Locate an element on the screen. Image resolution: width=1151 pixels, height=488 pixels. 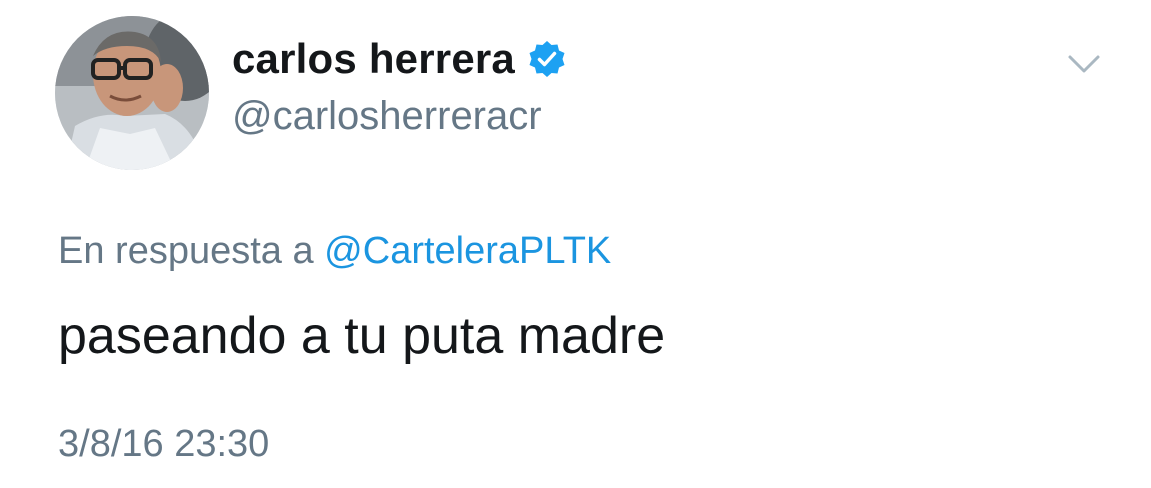
verified-badge-icon is located at coordinates (547, 59).